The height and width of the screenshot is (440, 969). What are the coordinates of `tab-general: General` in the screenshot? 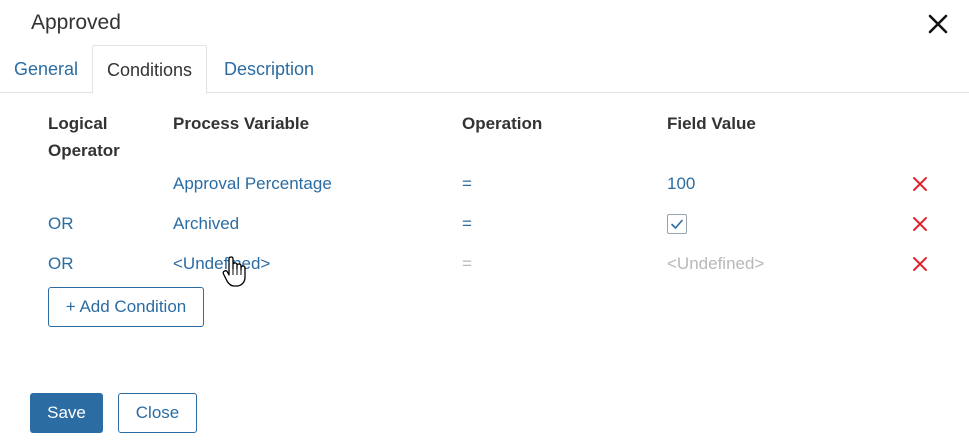 It's located at (46, 69).